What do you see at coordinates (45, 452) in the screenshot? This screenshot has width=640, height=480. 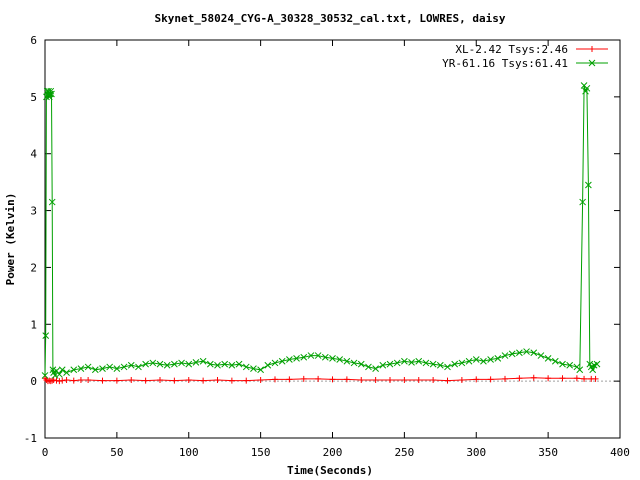 I see `x-tick-label: 0` at bounding box center [45, 452].